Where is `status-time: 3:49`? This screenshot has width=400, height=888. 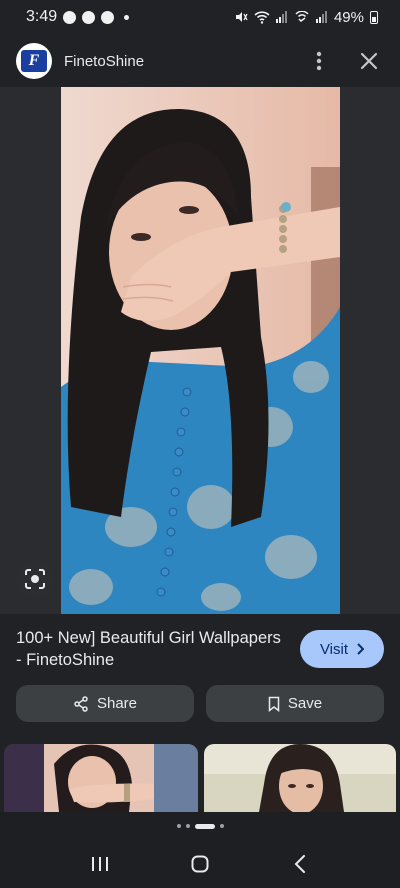 status-time: 3:49 is located at coordinates (42, 16).